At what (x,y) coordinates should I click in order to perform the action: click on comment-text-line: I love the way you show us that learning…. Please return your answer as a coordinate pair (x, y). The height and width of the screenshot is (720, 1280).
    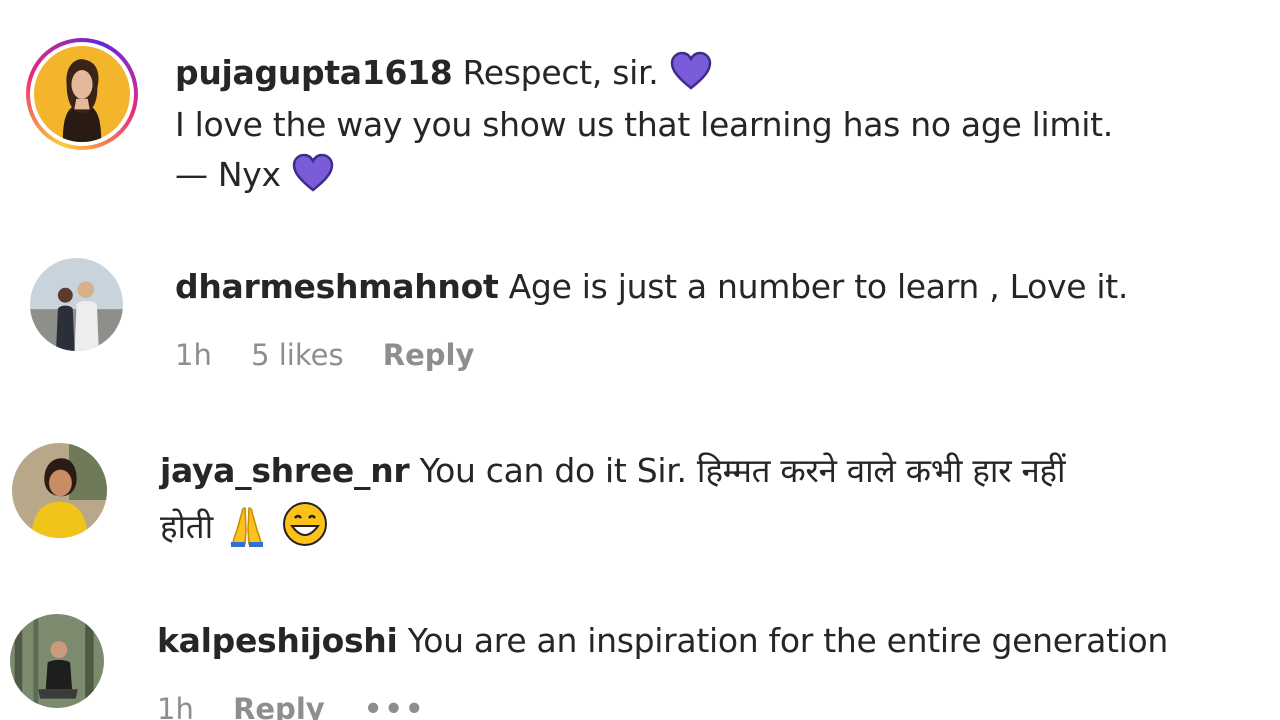
    Looking at the image, I should click on (644, 124).